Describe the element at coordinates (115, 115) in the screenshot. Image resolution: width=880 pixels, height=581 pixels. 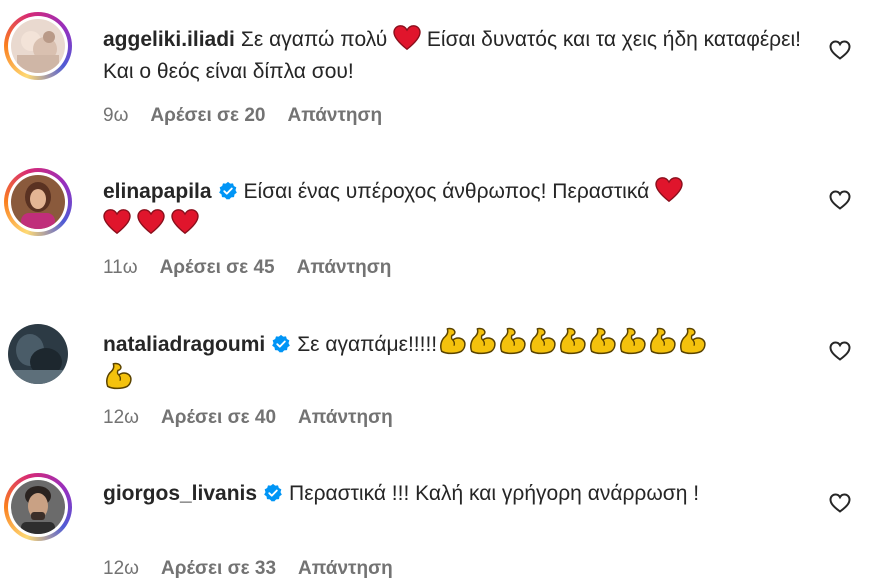
I see `comment-time: 9ω` at that location.